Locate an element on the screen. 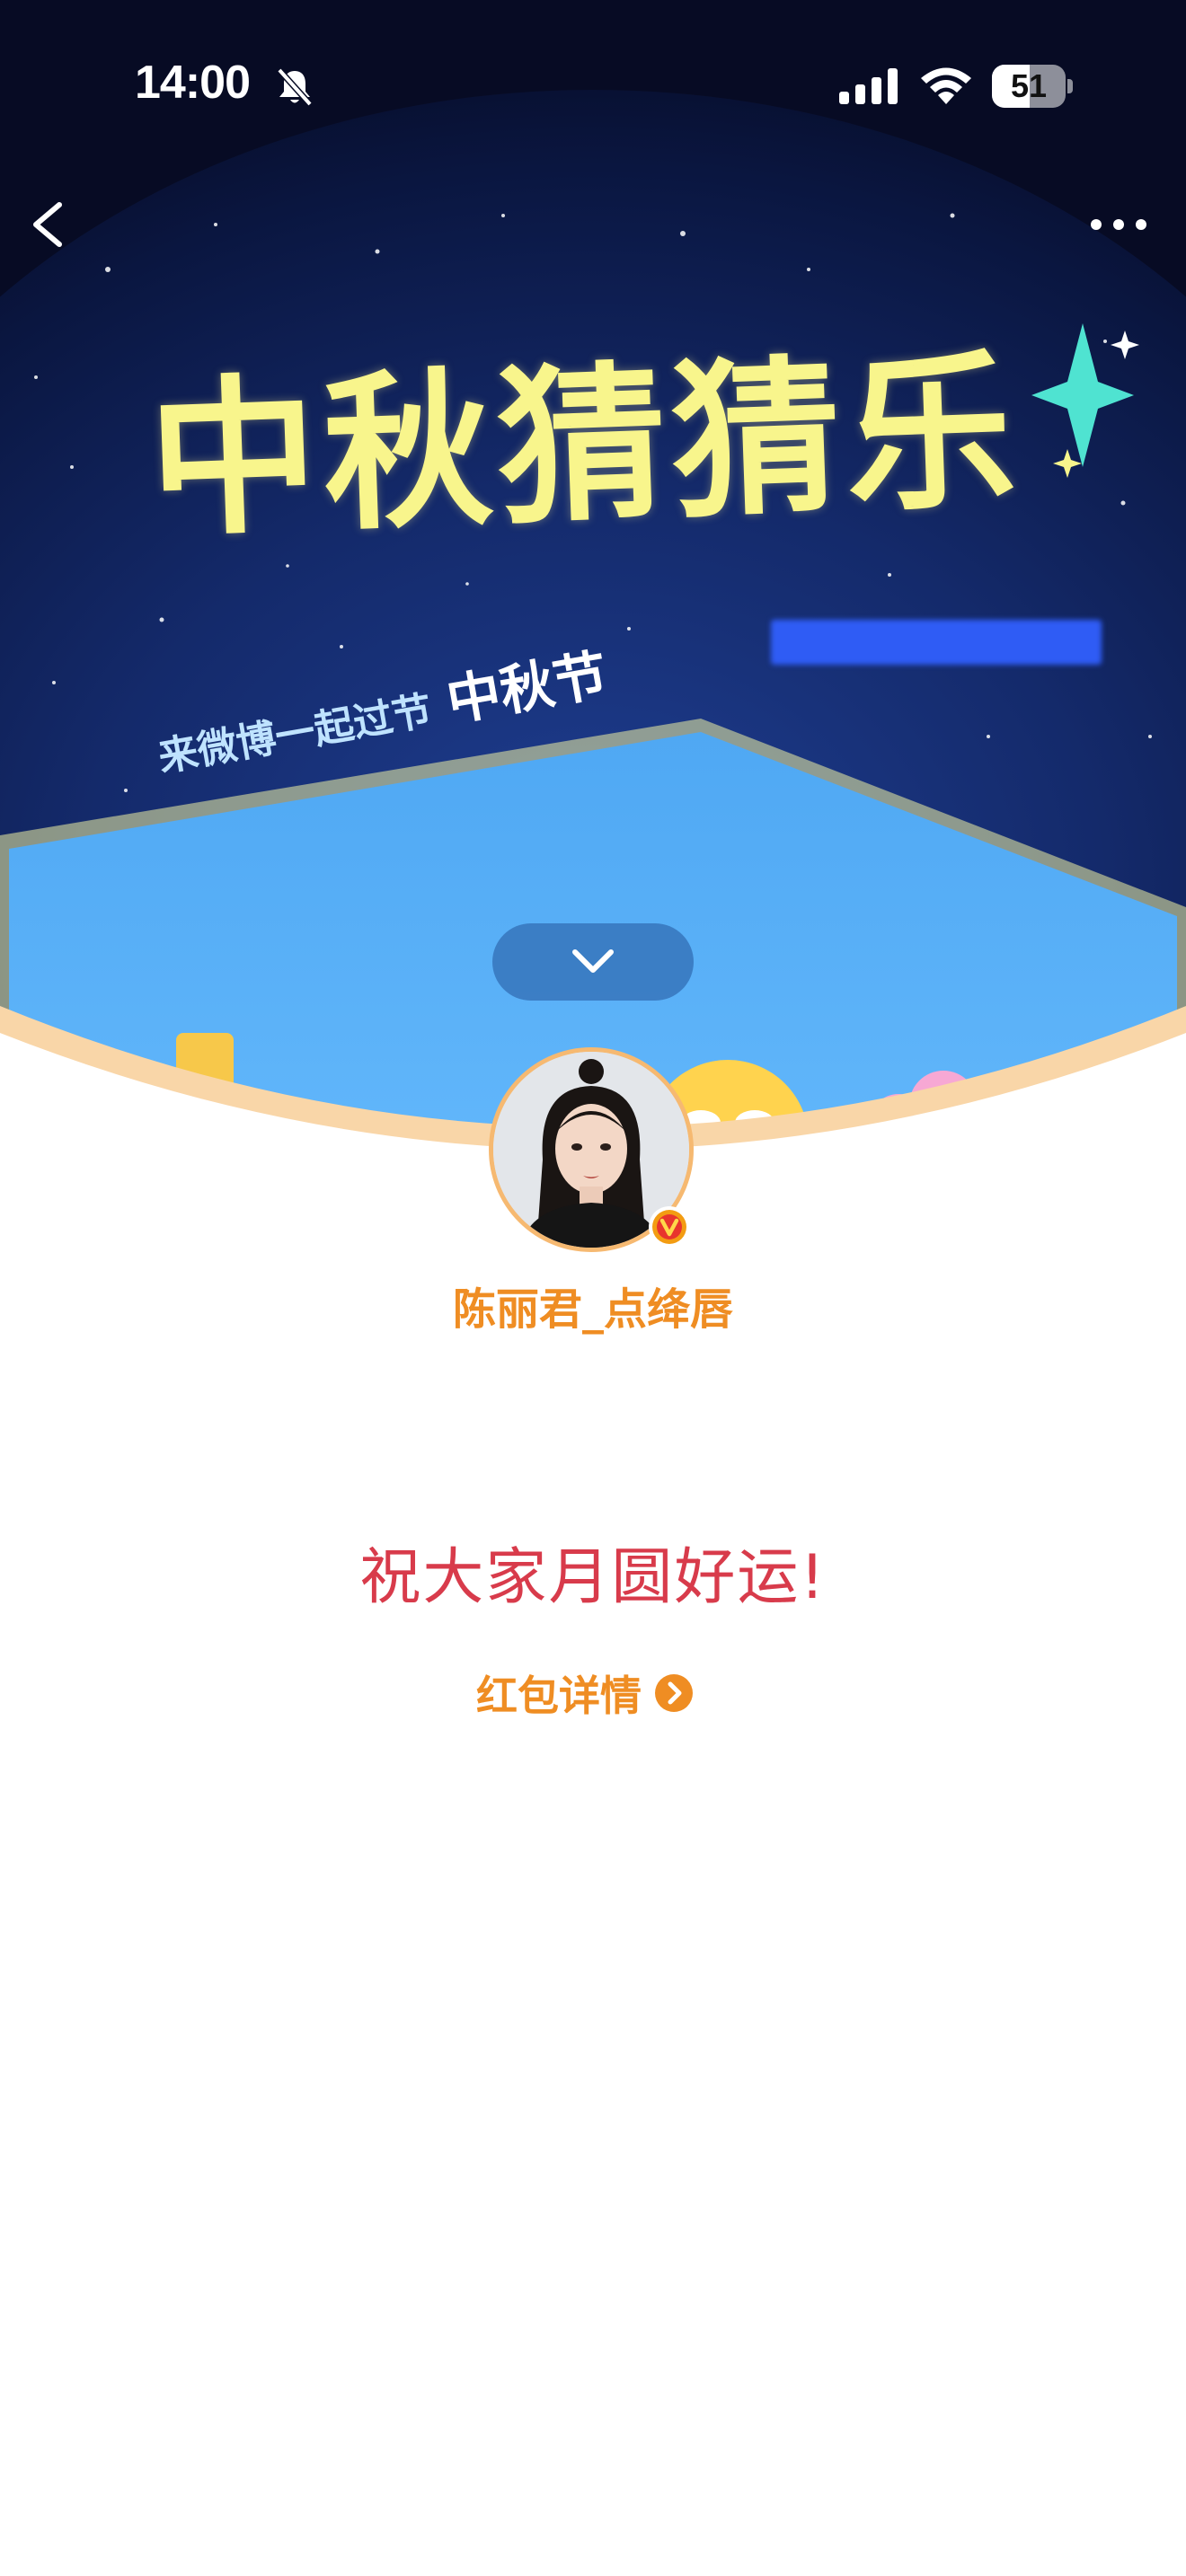  redacted-overlay is located at coordinates (937, 642).